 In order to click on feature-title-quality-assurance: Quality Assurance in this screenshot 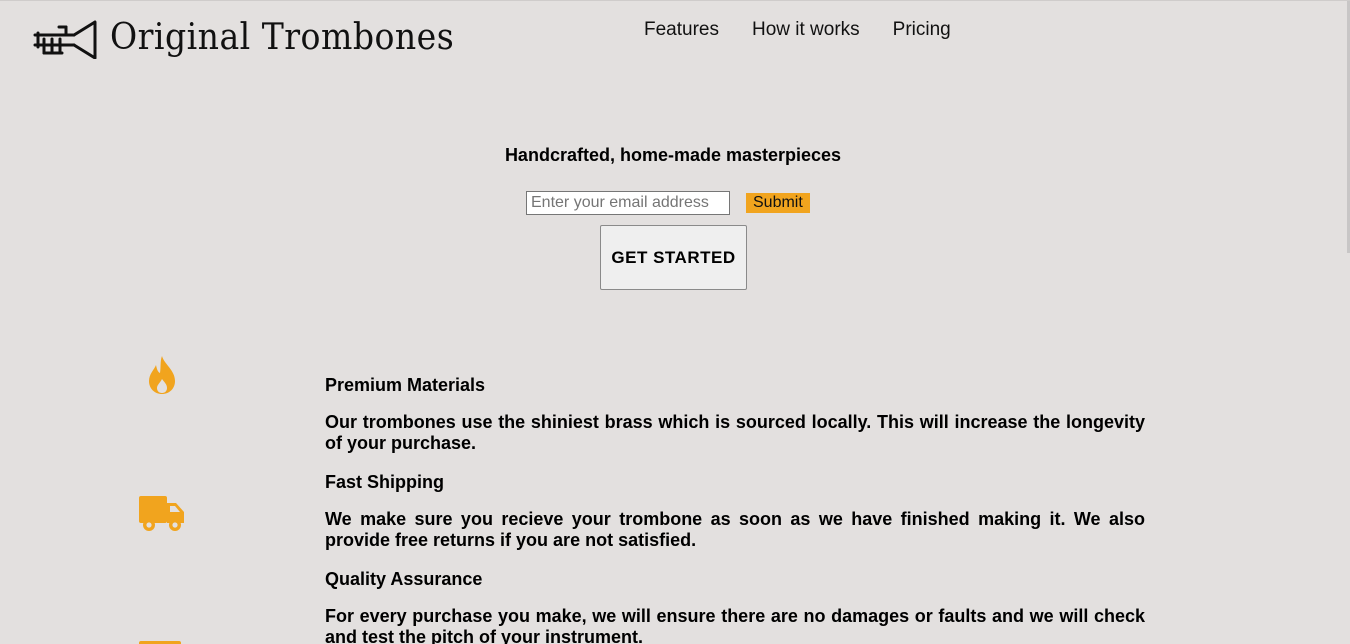, I will do `click(404, 579)`.